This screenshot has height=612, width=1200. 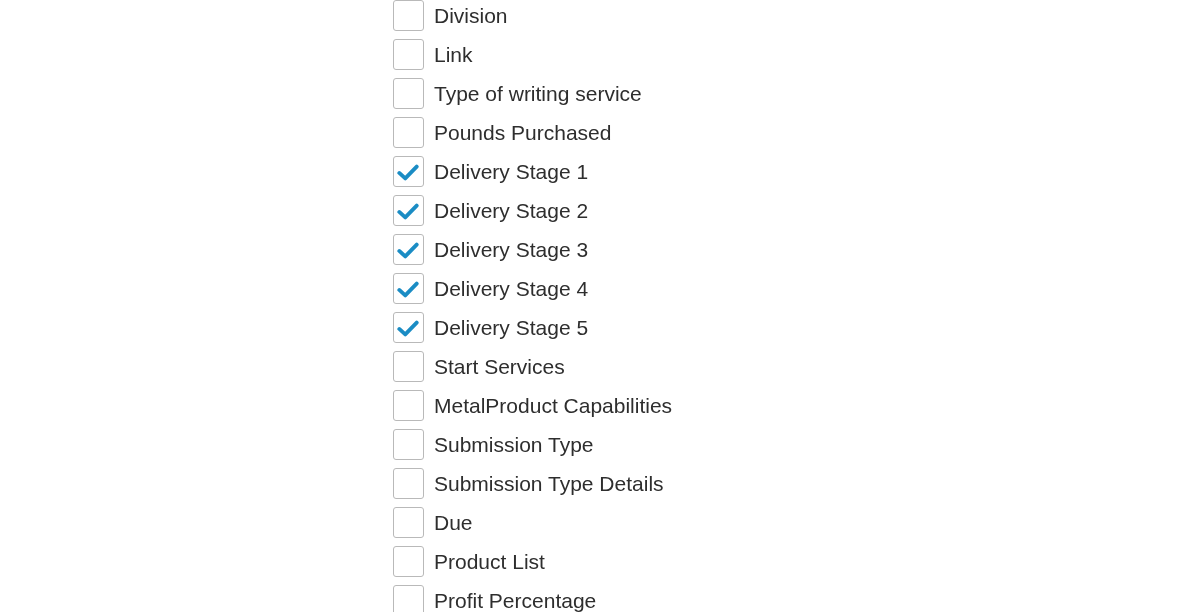 I want to click on checkbox-label: Type of writing service, so click(x=538, y=93).